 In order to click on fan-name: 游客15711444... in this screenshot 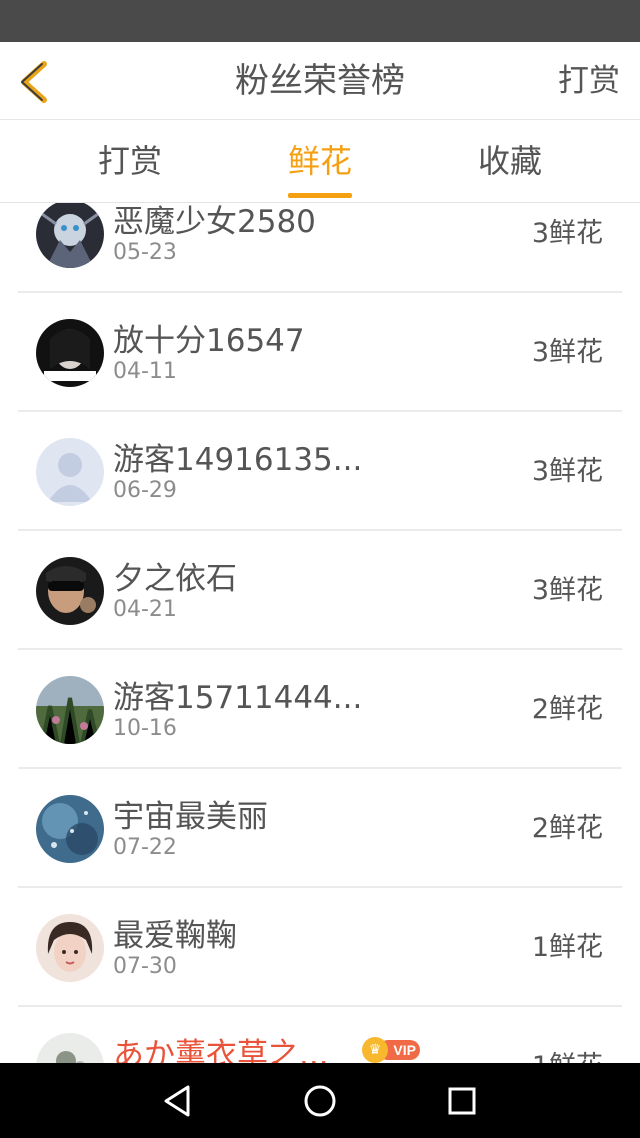, I will do `click(238, 698)`.